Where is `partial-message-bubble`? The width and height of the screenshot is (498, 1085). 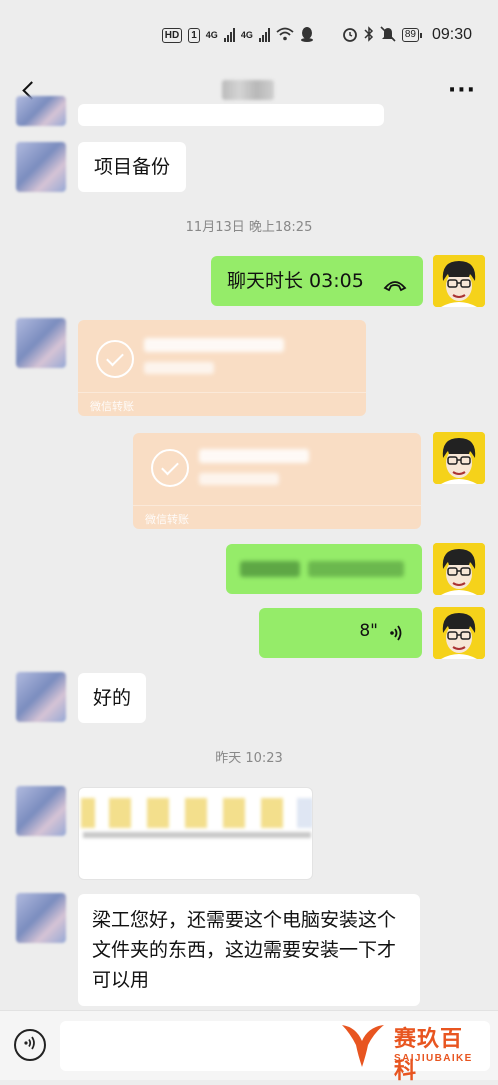 partial-message-bubble is located at coordinates (231, 115).